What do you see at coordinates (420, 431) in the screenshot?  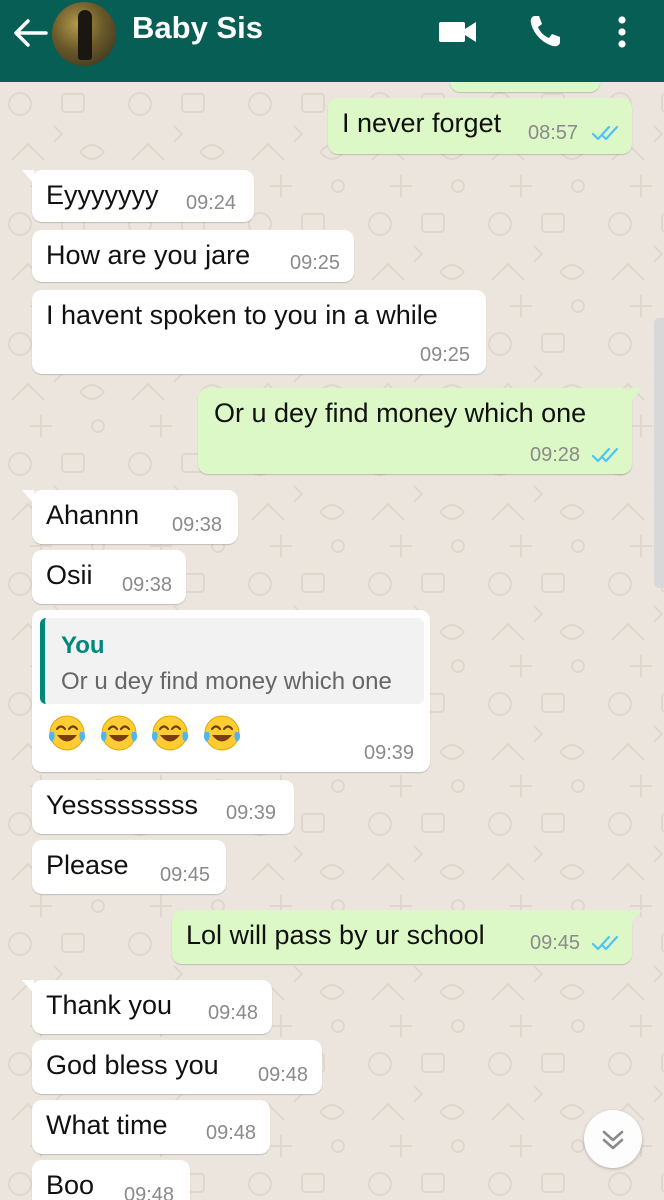 I see `message-bubble-outgoing: Or u dey find money which one 09:28` at bounding box center [420, 431].